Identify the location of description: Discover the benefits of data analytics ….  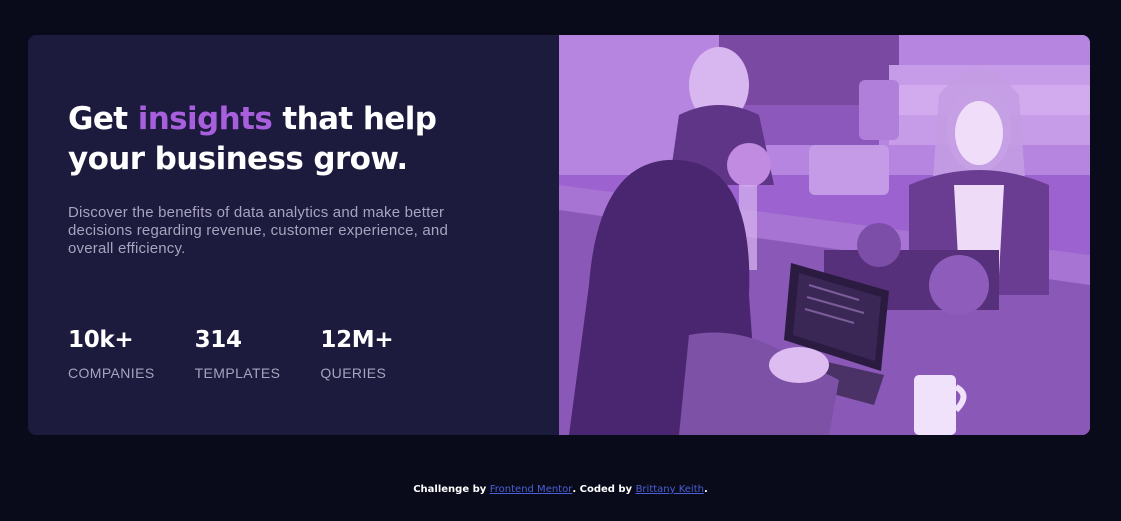
(258, 230).